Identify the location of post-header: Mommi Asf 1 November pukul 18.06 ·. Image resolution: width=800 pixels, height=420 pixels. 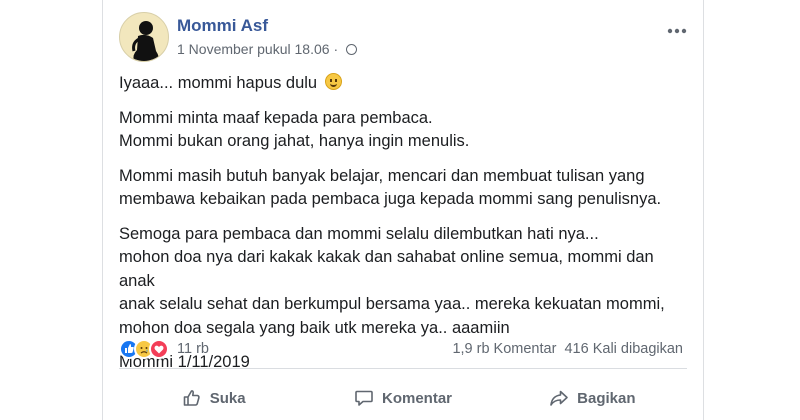
(403, 37).